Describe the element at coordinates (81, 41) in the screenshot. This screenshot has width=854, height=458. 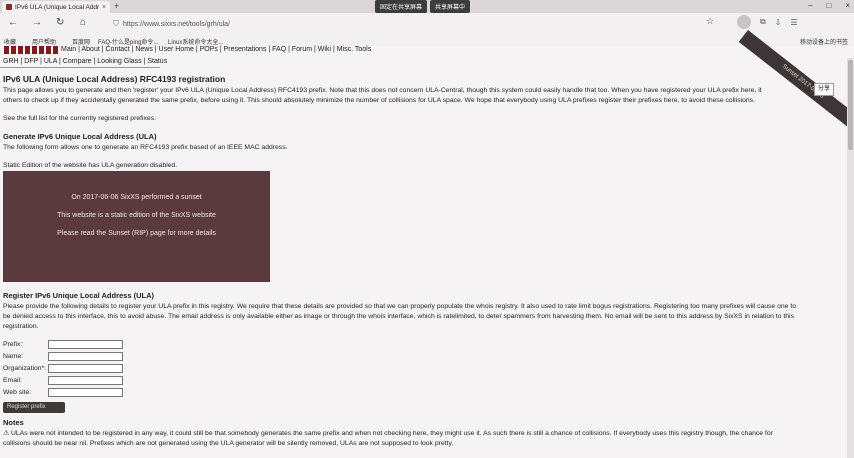
I see `bookmark-item: 百度网` at that location.